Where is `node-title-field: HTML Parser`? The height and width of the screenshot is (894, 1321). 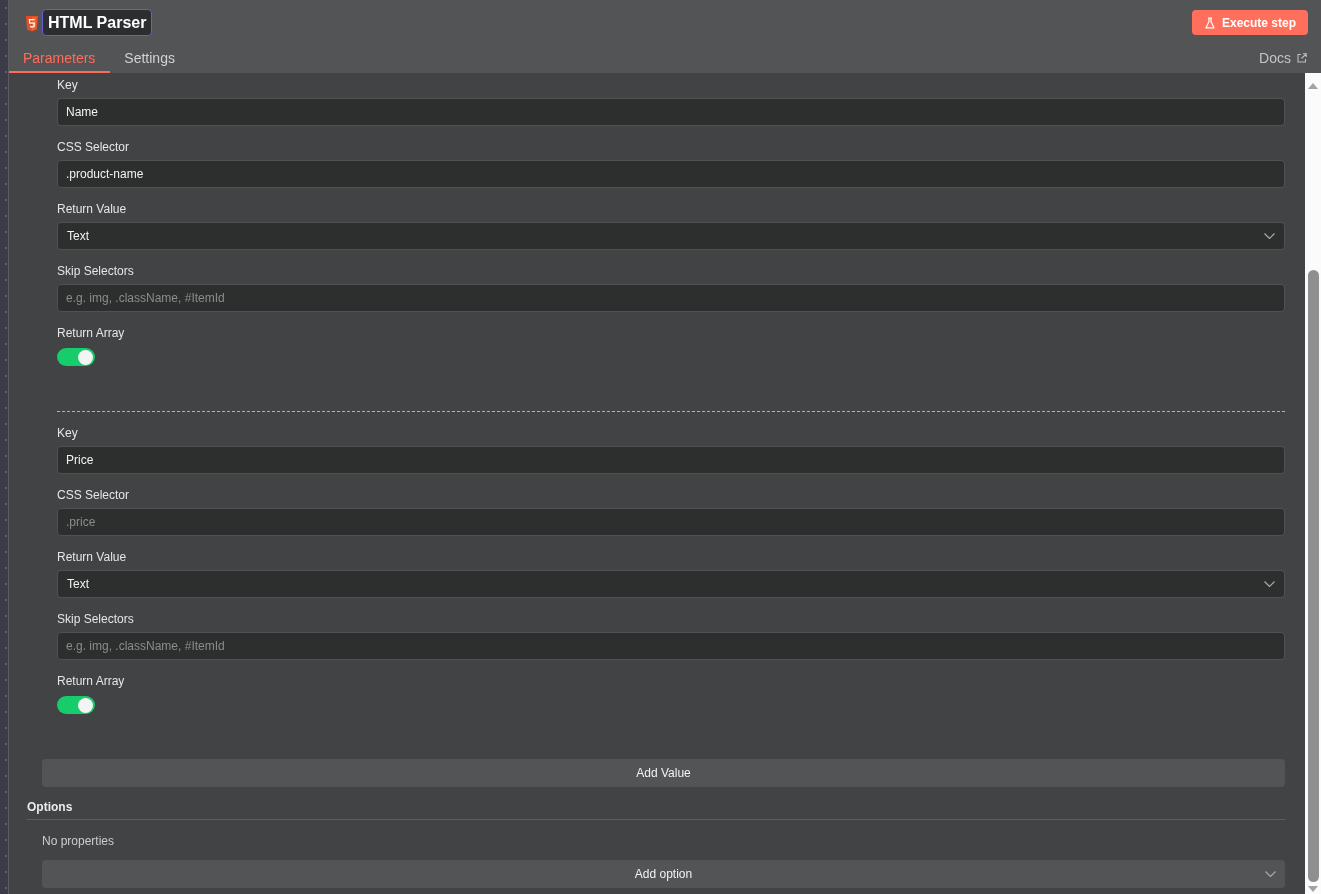
node-title-field: HTML Parser is located at coordinates (97, 22).